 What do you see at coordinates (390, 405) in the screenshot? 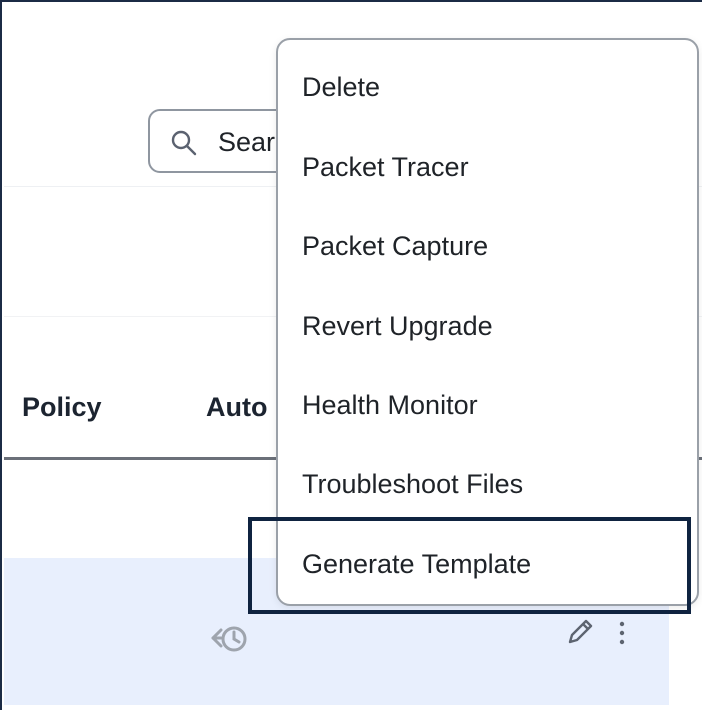
I see `menu-item-health-monitor: Health Monitor` at bounding box center [390, 405].